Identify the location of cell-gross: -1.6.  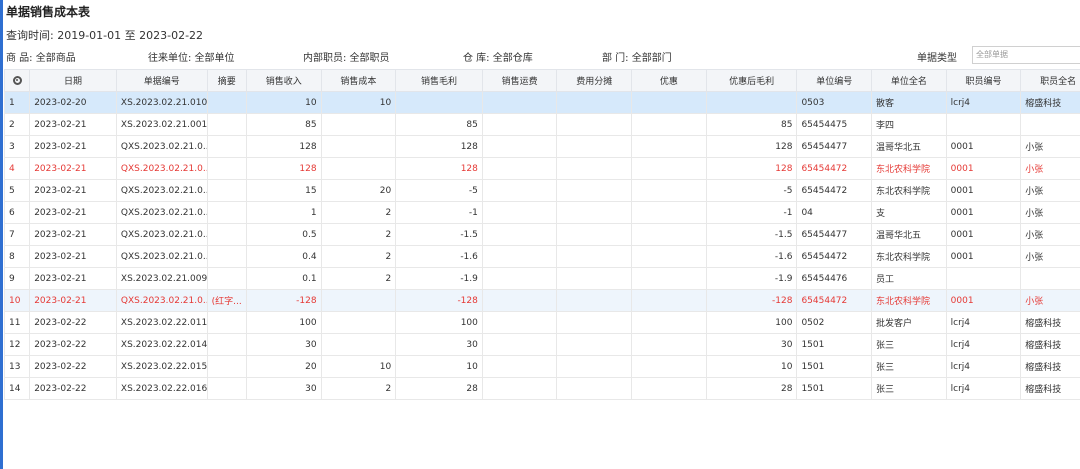
(439, 256).